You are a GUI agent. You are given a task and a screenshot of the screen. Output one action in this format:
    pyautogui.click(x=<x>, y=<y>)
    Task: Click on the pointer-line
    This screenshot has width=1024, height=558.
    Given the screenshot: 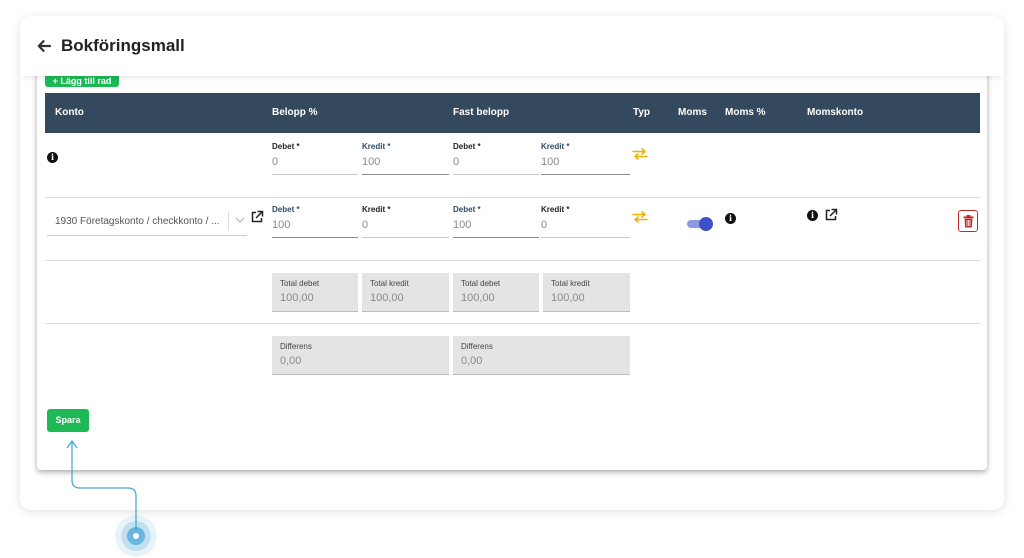 What is the action you would take?
    pyautogui.click(x=104, y=486)
    